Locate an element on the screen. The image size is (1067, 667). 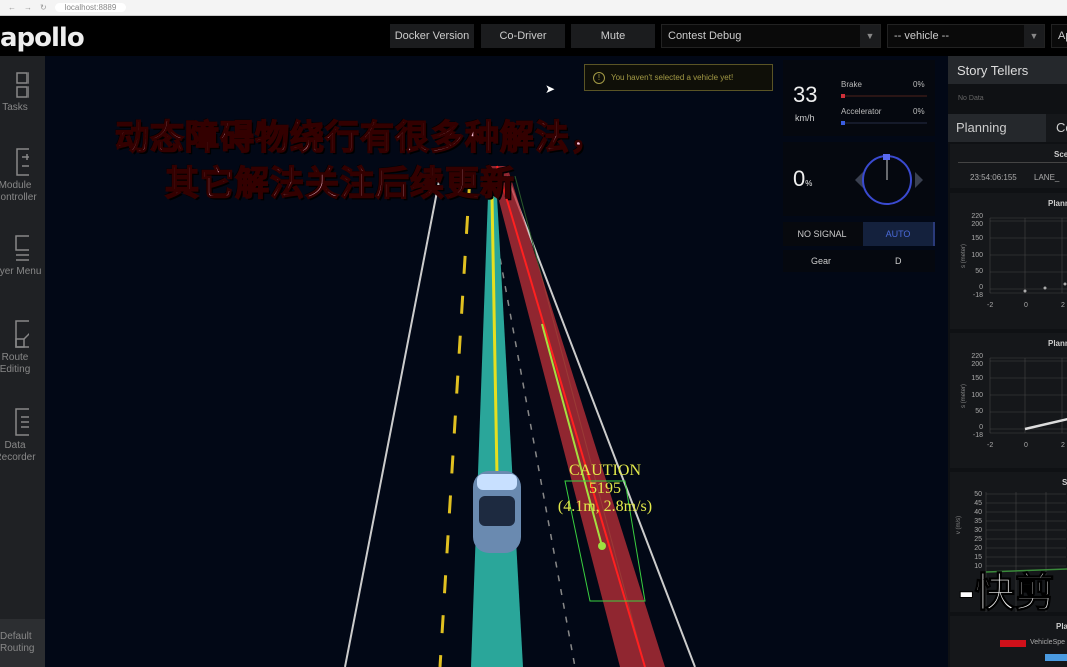
story-tellers-empty: No Data is located at coordinates (971, 98).